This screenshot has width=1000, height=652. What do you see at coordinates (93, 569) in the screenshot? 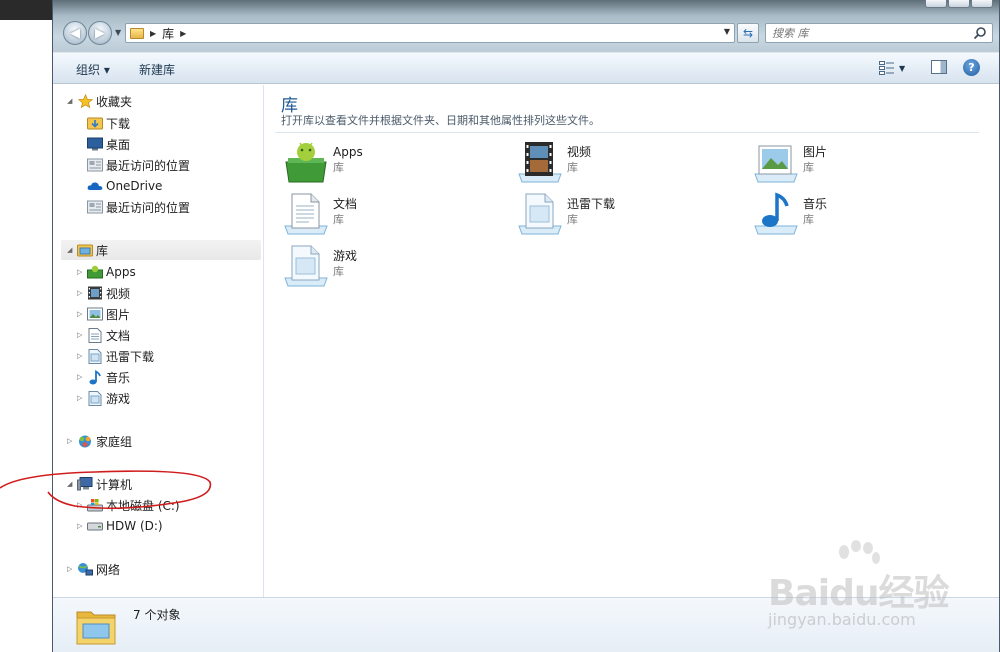
I see `nav-network: ▷ 网络` at bounding box center [93, 569].